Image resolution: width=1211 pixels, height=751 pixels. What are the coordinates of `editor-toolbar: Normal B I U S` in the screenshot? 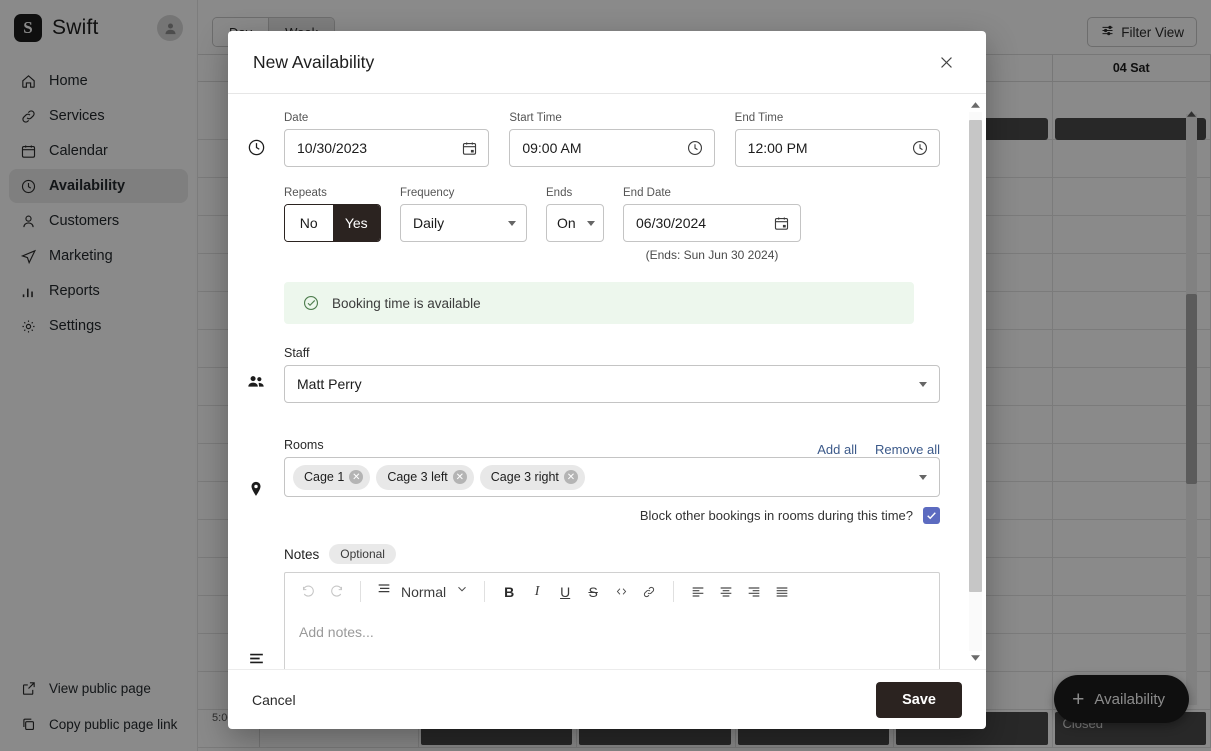 It's located at (612, 591).